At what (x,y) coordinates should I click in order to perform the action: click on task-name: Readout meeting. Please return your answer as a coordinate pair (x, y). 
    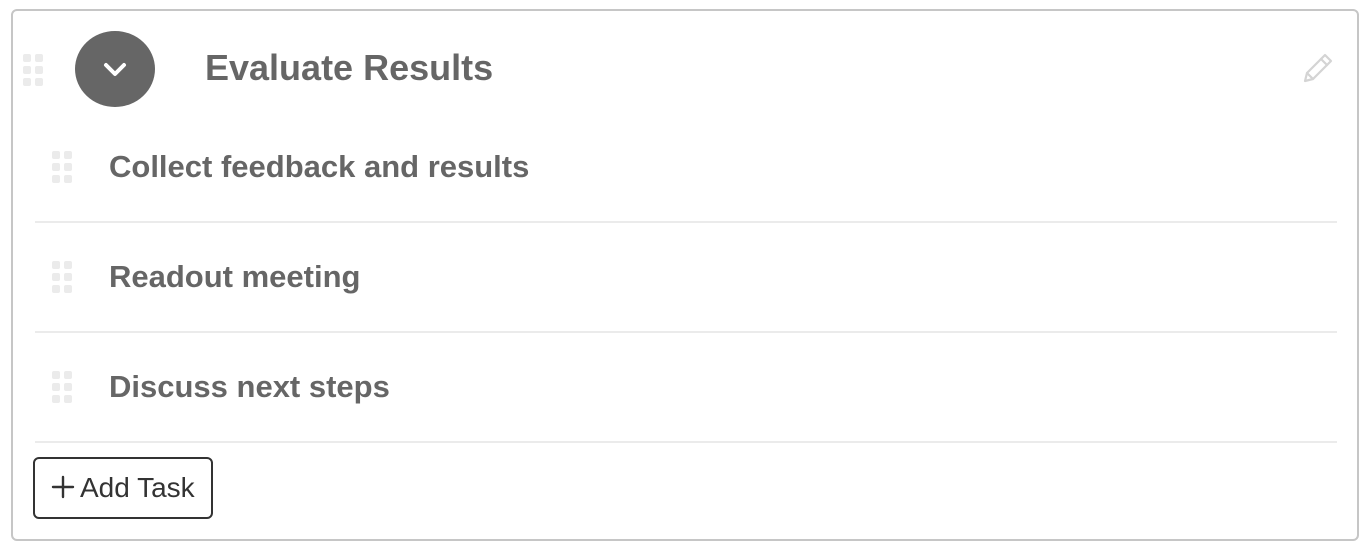
    Looking at the image, I should click on (235, 276).